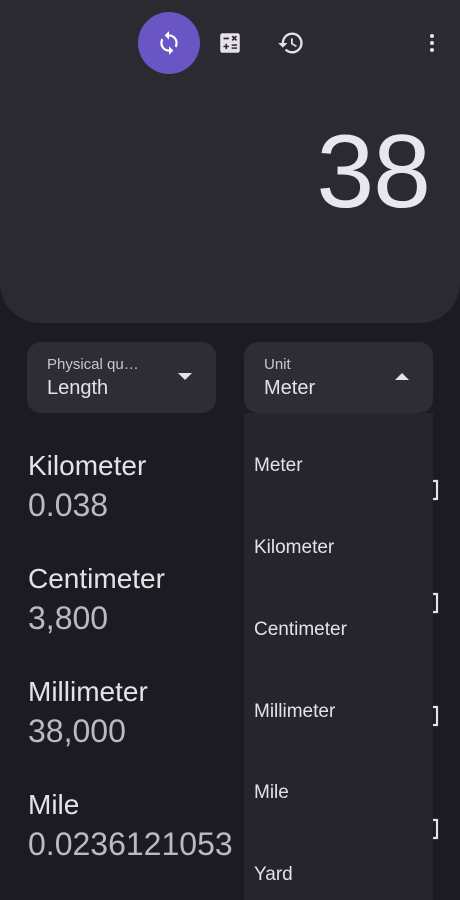  What do you see at coordinates (68, 618) in the screenshot?
I see `result-value: 3,800` at bounding box center [68, 618].